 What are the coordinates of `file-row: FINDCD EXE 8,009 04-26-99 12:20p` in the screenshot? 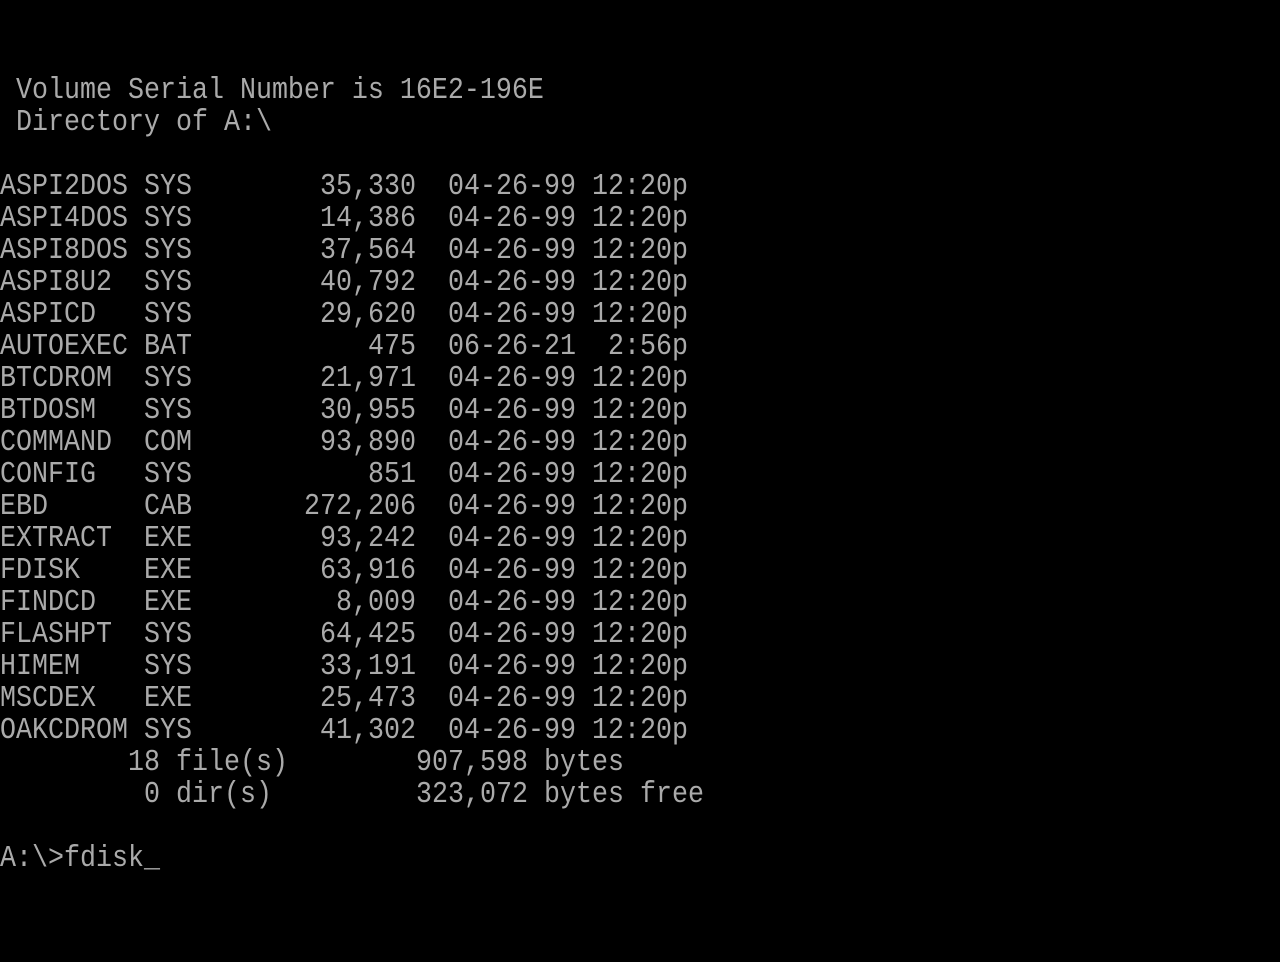 It's located at (640, 603).